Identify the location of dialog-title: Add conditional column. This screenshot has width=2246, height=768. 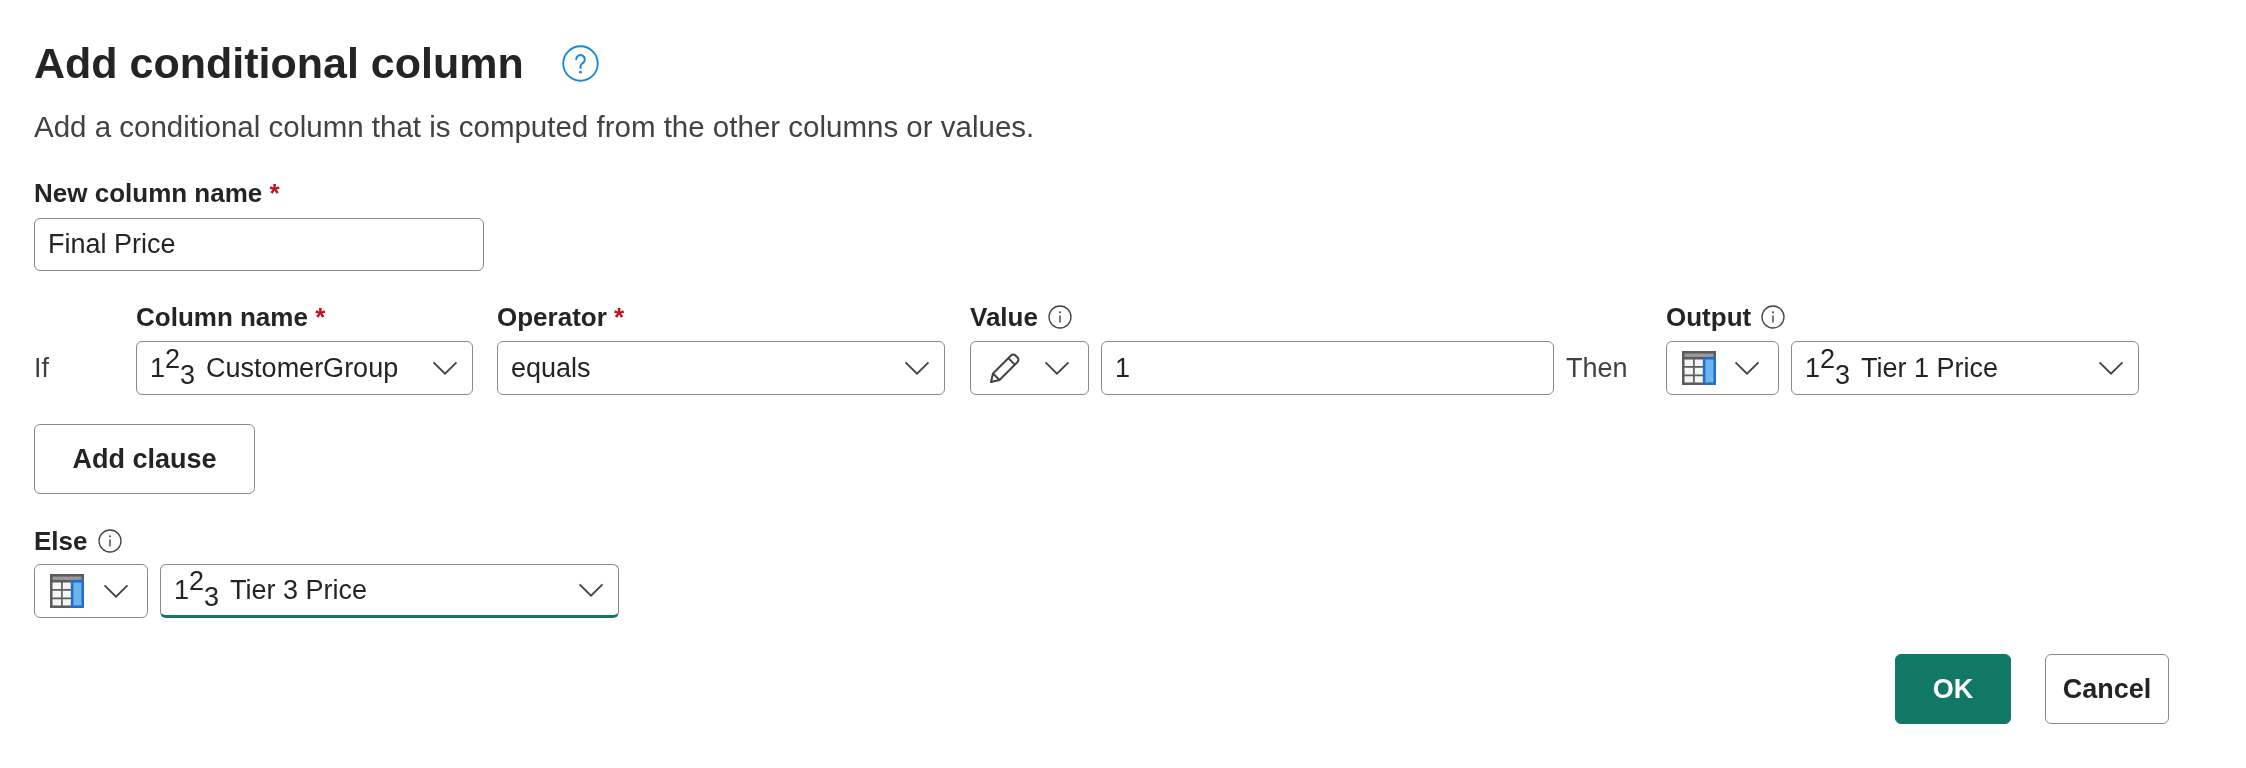
(279, 63).